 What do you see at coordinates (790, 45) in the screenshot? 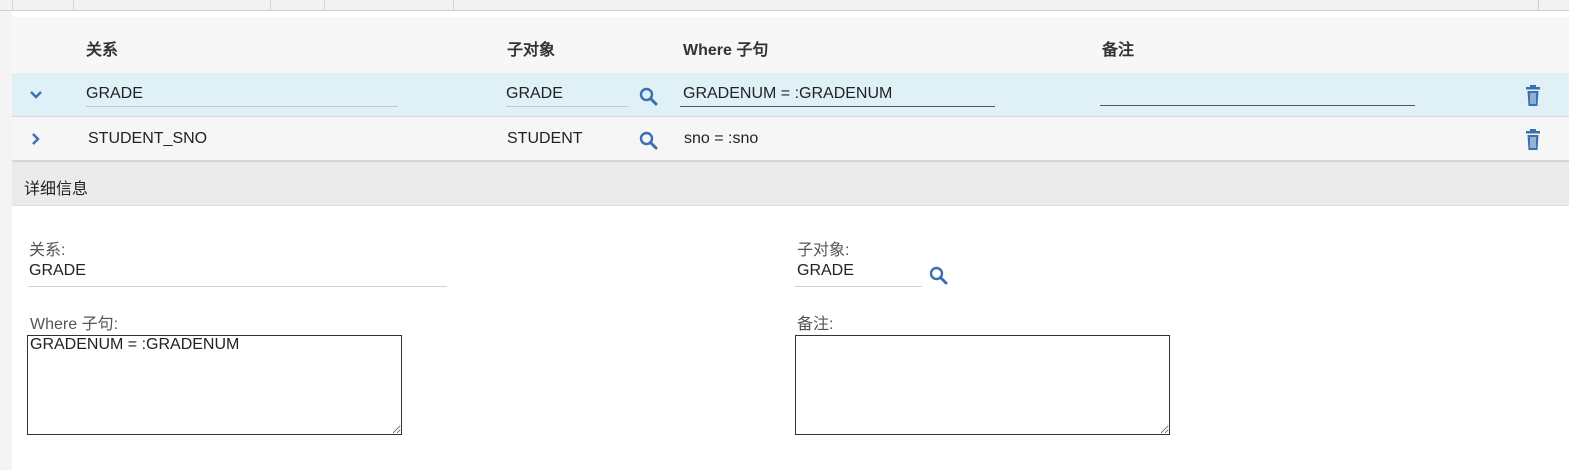
I see `table-header: 关系 子对象 Where 子句 备注` at bounding box center [790, 45].